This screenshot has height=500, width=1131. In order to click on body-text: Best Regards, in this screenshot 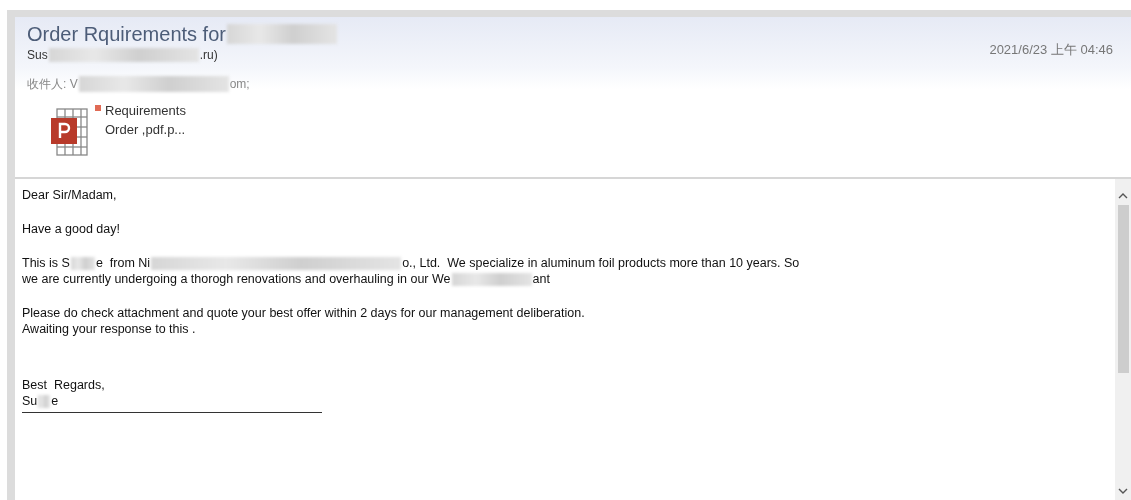, I will do `click(63, 385)`.